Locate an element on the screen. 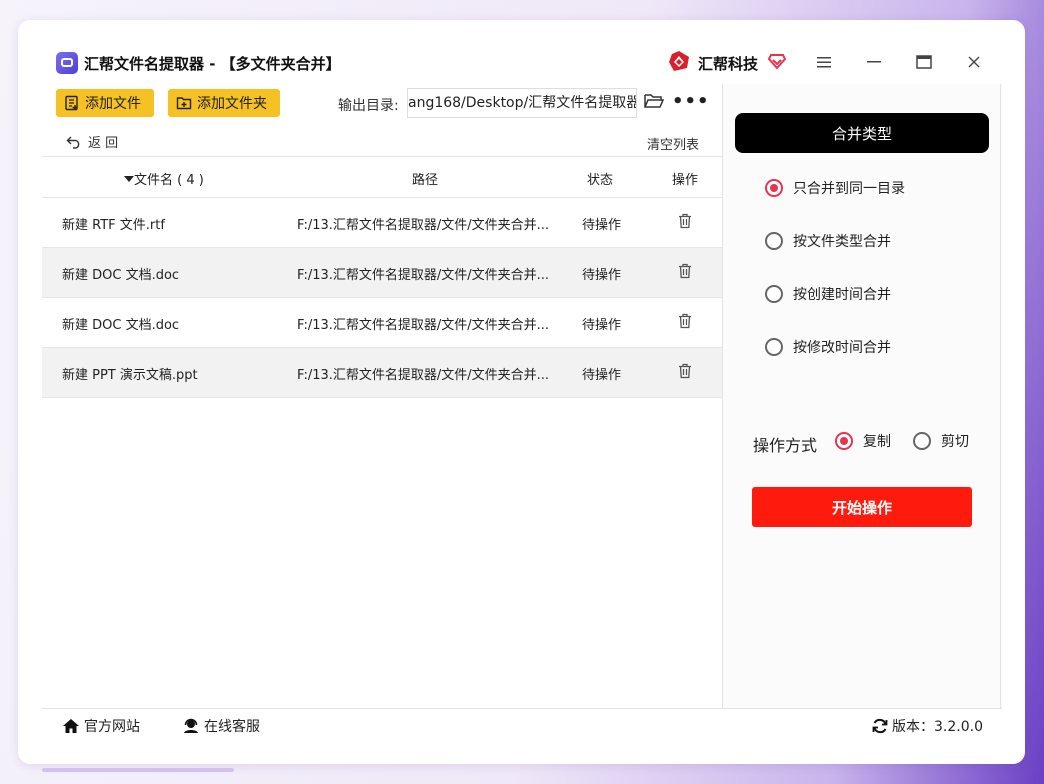 This screenshot has width=1044, height=784. add-file-label: 添加文件 is located at coordinates (113, 104).